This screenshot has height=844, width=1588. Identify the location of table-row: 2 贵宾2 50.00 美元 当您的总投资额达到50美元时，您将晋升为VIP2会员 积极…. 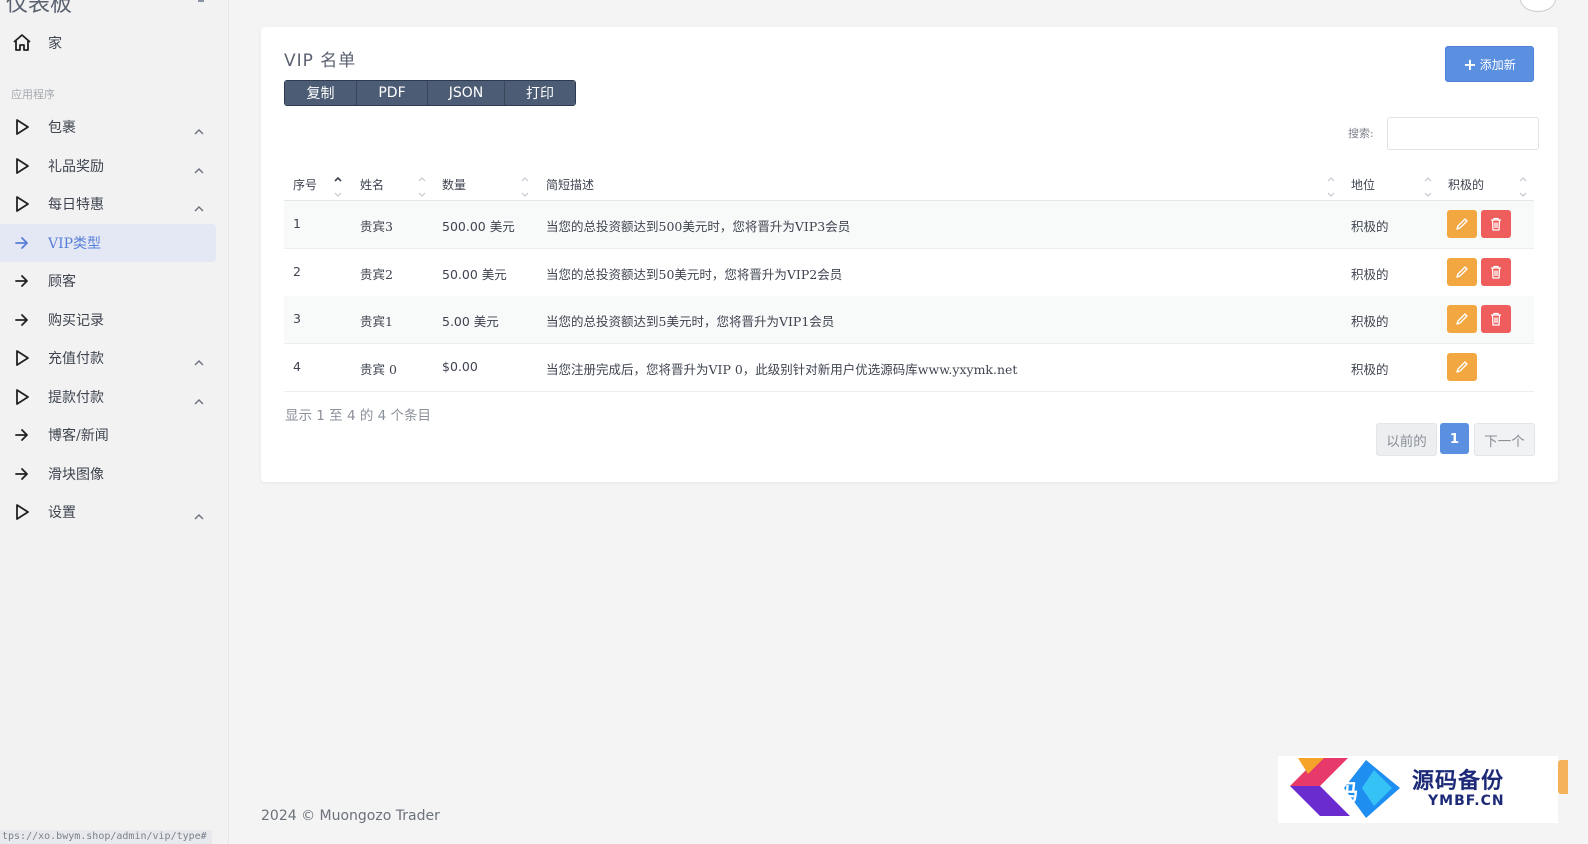
(909, 273).